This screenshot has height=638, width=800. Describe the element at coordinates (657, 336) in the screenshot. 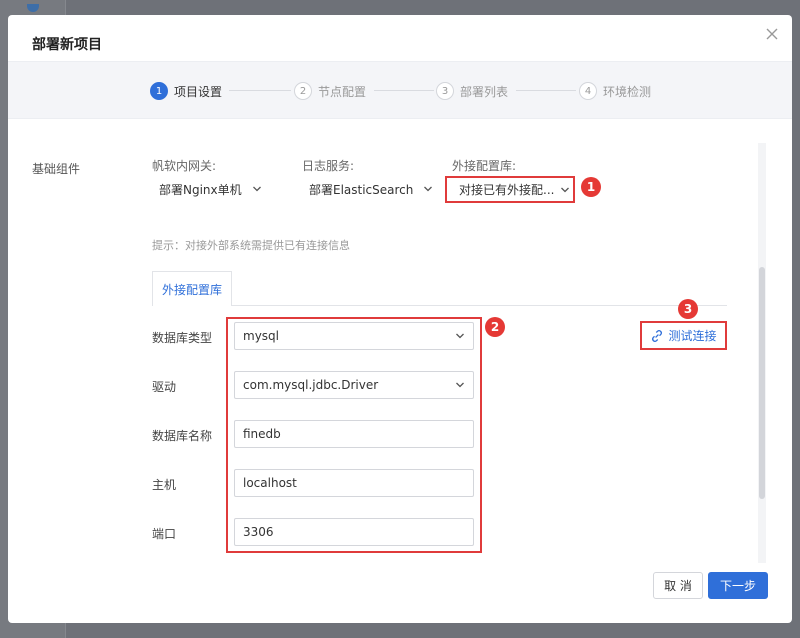

I see `link-icon` at that location.